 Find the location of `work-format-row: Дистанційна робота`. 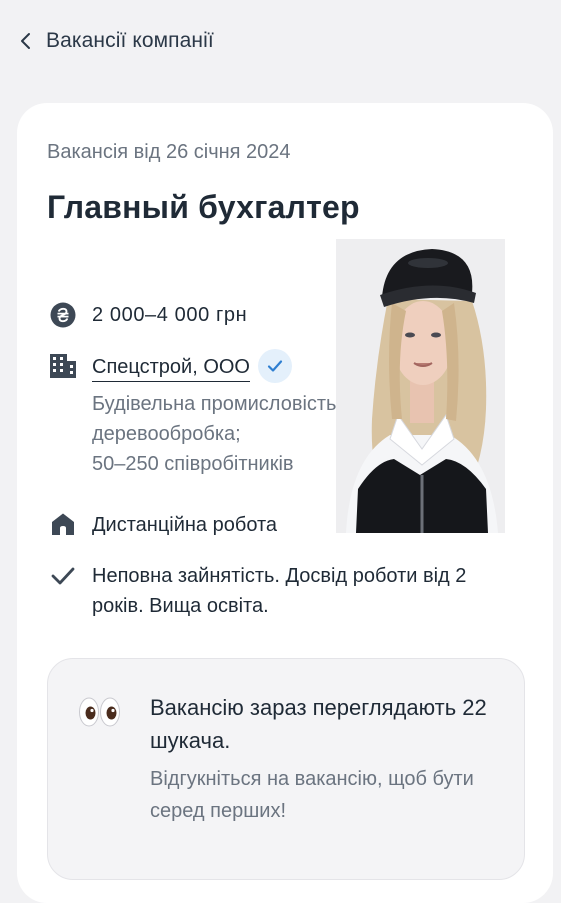

work-format-row: Дистанційна робота is located at coordinates (163, 525).